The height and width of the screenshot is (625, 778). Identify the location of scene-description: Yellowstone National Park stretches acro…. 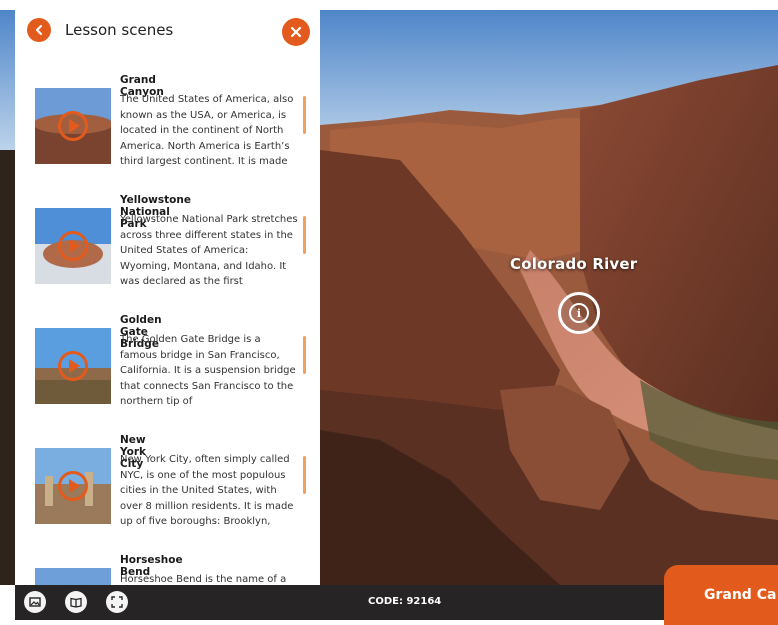
(209, 250).